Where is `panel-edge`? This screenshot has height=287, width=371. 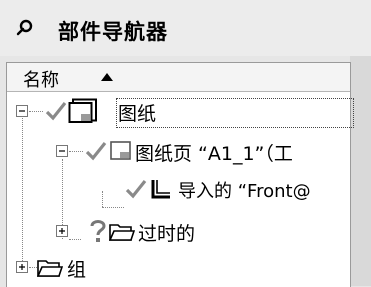 panel-edge is located at coordinates (360, 171).